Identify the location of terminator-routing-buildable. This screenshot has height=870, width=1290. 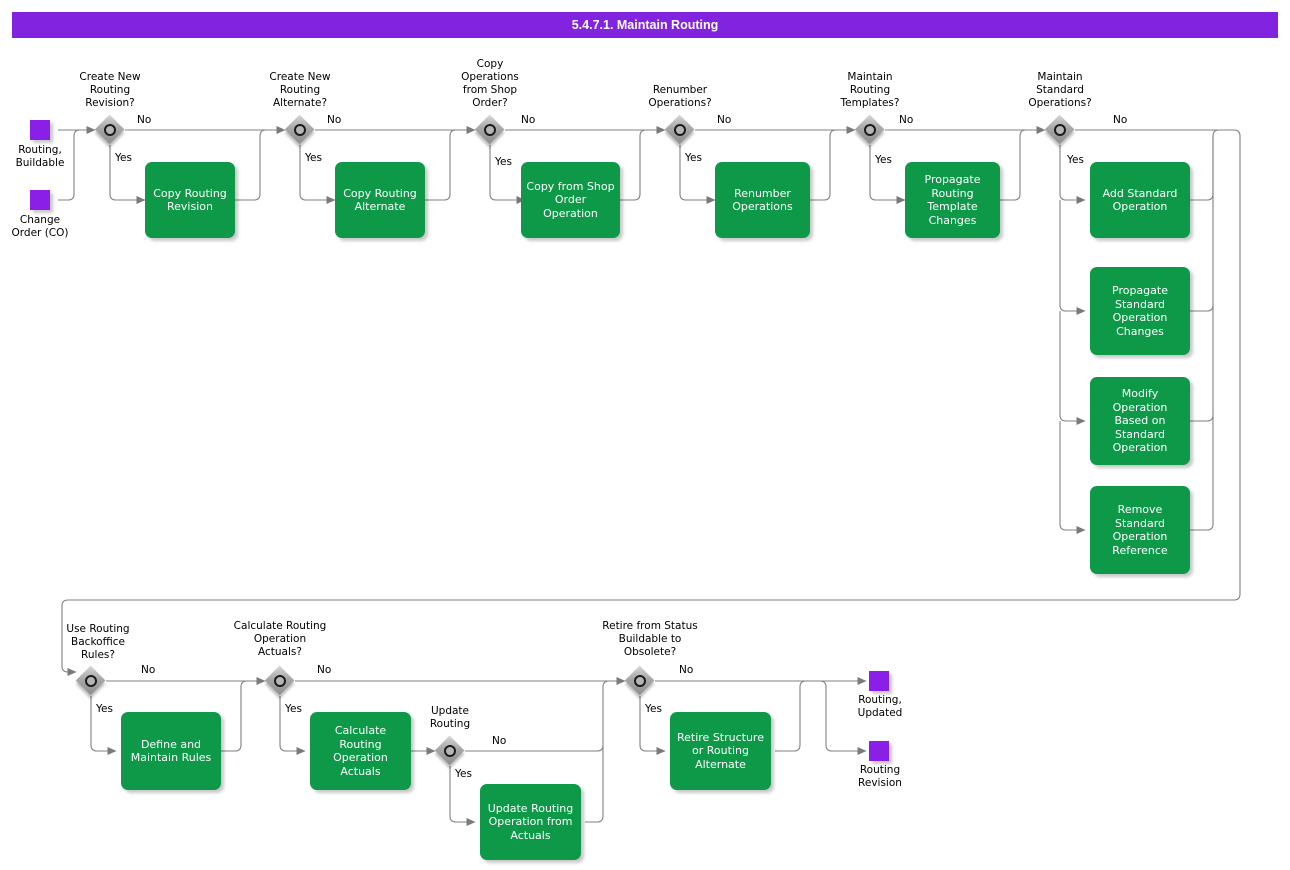
(40, 130).